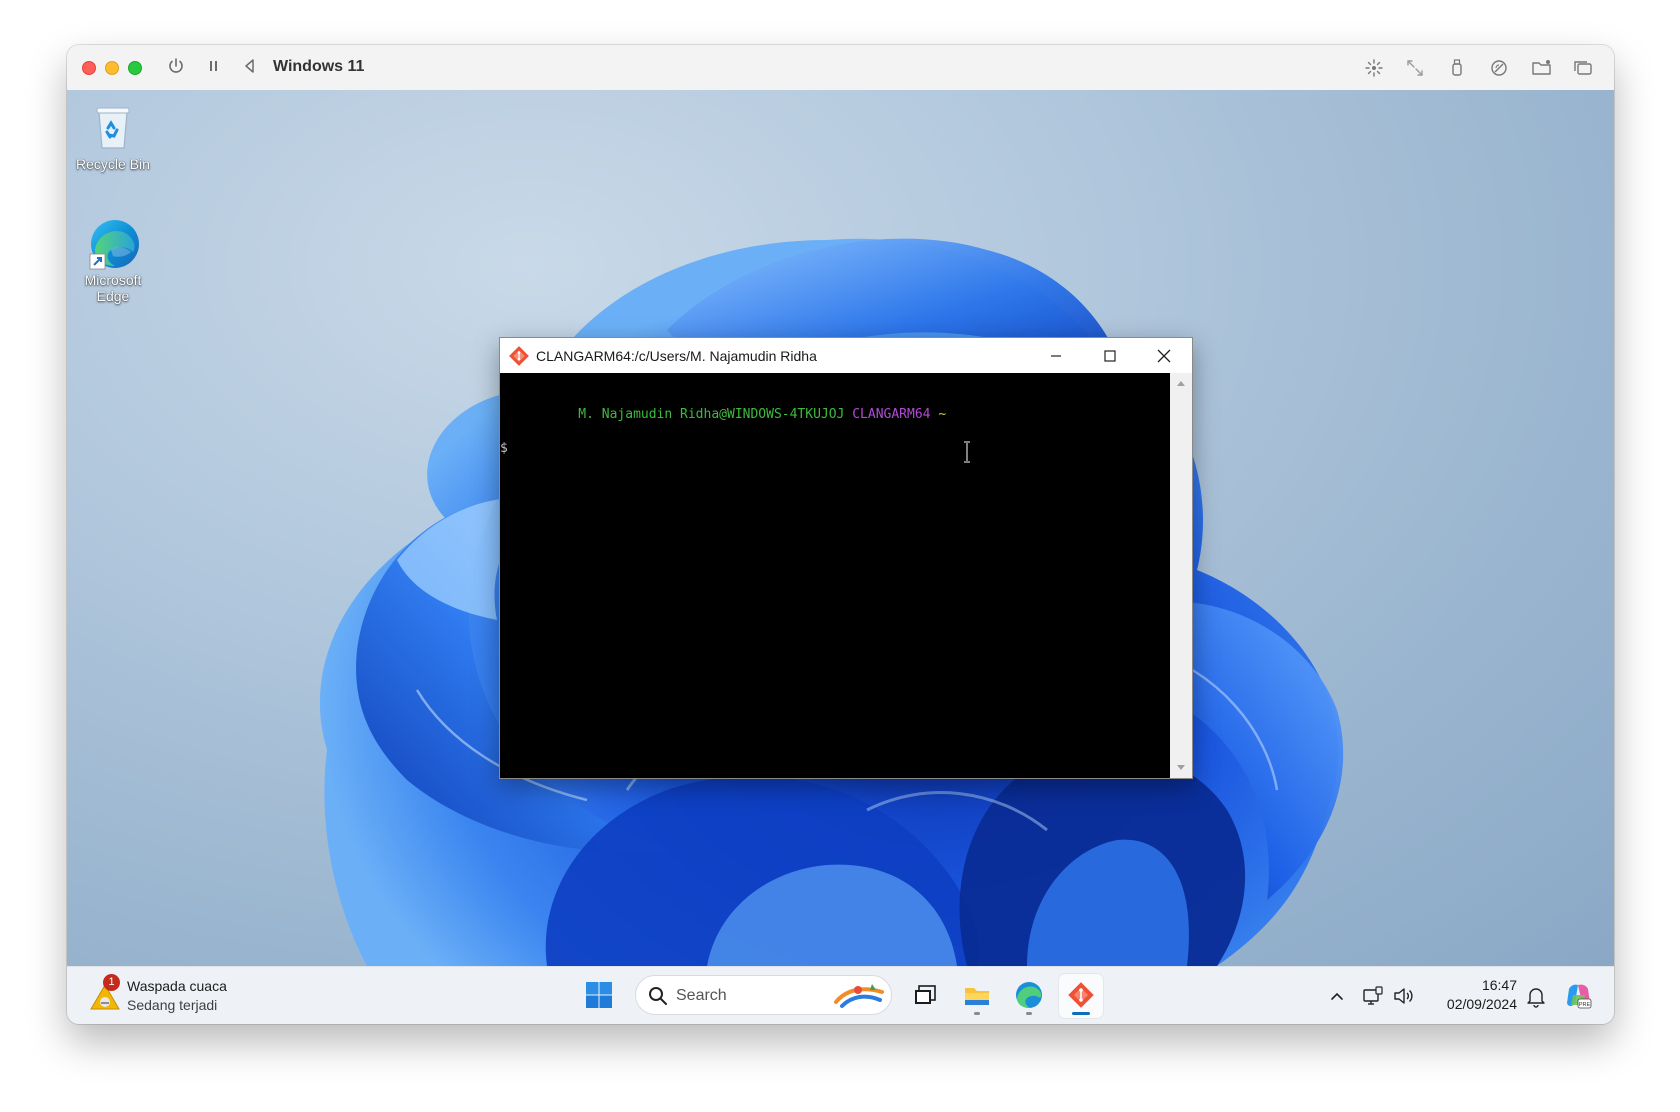  I want to click on text-cursor-icon, so click(967, 452).